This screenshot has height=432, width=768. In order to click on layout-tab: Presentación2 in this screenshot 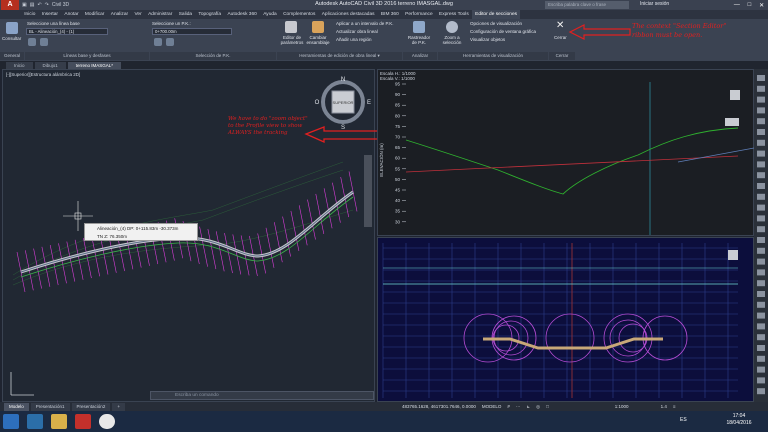, I will do `click(91, 406)`.